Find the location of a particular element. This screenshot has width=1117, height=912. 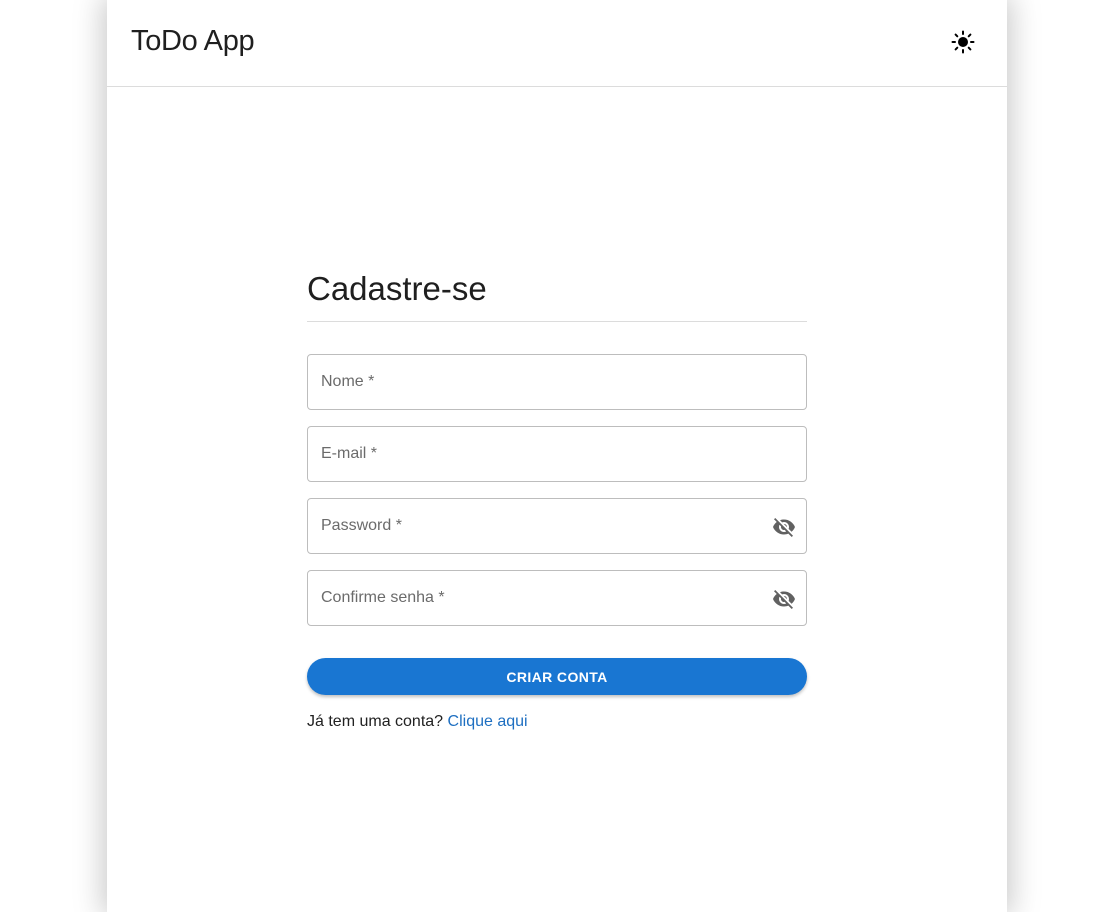

theme-toggle-button is located at coordinates (963, 42).